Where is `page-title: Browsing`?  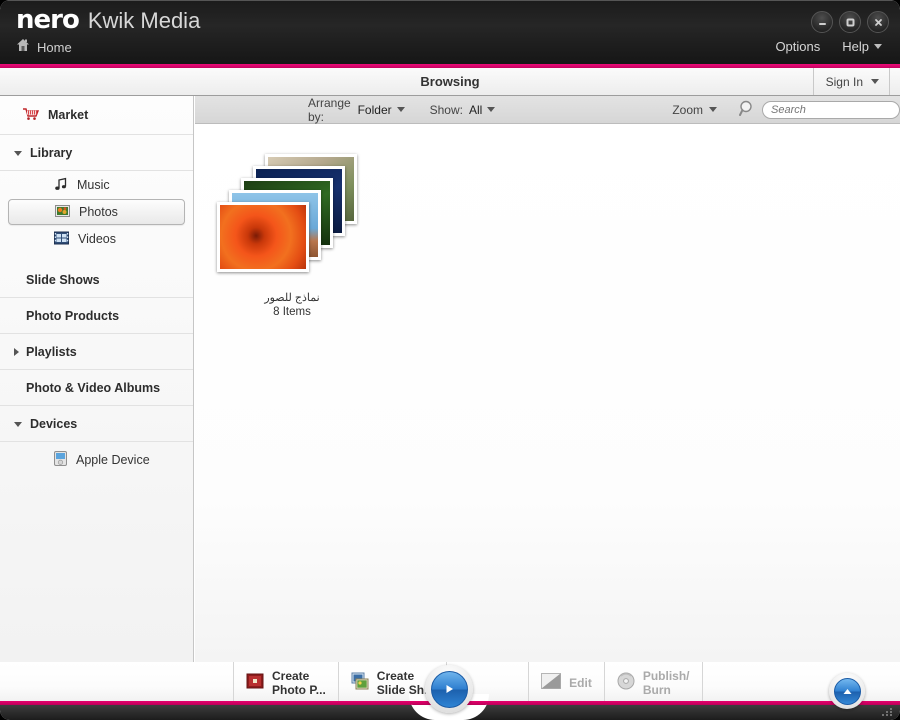
page-title: Browsing is located at coordinates (450, 81).